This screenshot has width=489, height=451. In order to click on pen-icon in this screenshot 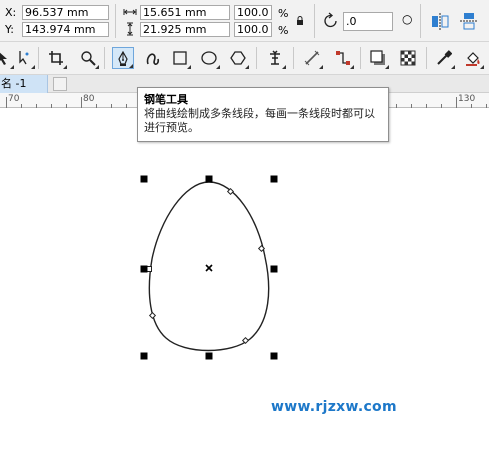, I will do `click(123, 58)`.